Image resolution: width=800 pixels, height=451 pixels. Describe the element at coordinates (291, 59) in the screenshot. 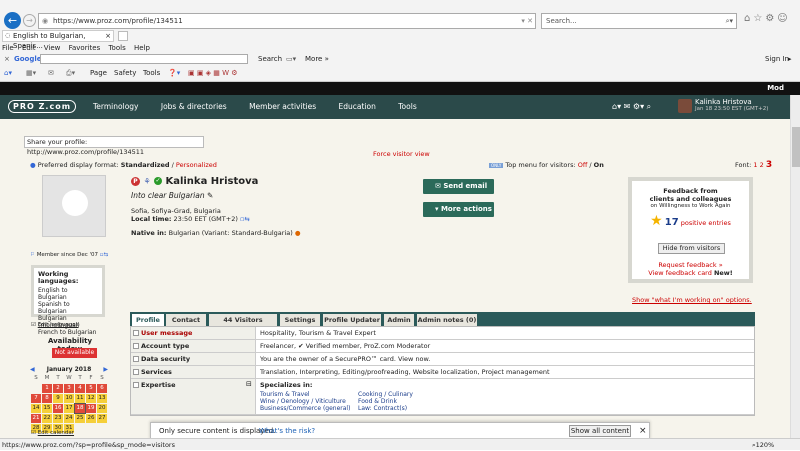

I see `google-options-icon: ▭▾` at that location.